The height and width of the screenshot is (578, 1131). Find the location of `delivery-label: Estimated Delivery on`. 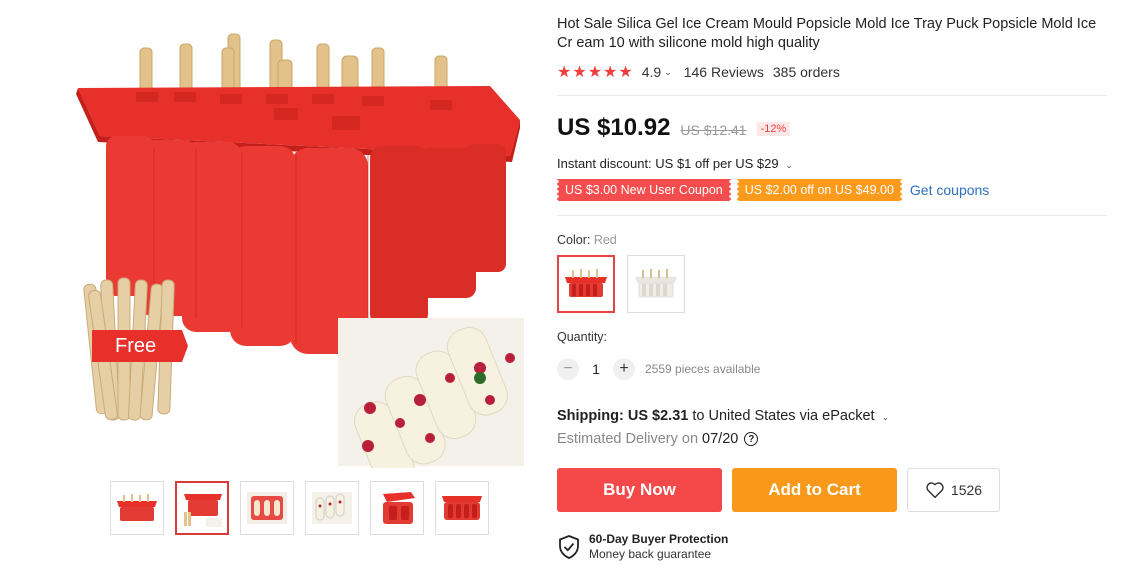

delivery-label: Estimated Delivery on is located at coordinates (628, 439).